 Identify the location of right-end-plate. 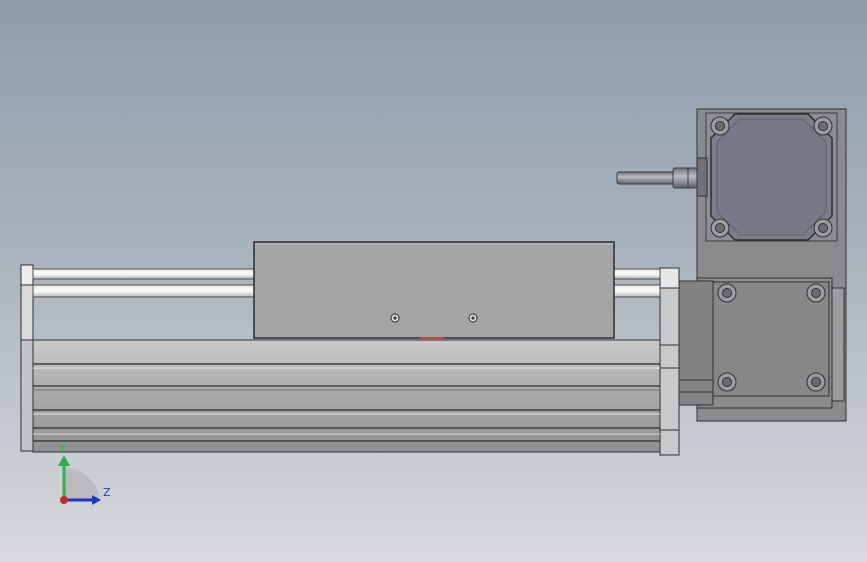
(669, 361).